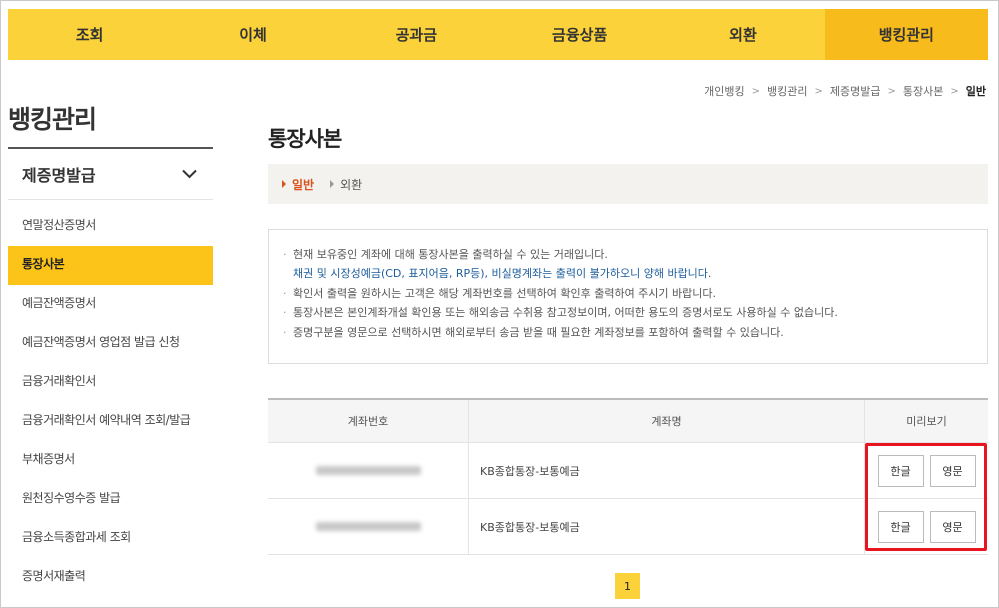 The image size is (999, 608). I want to click on tab-banking-management: 뱅킹관리, so click(906, 34).